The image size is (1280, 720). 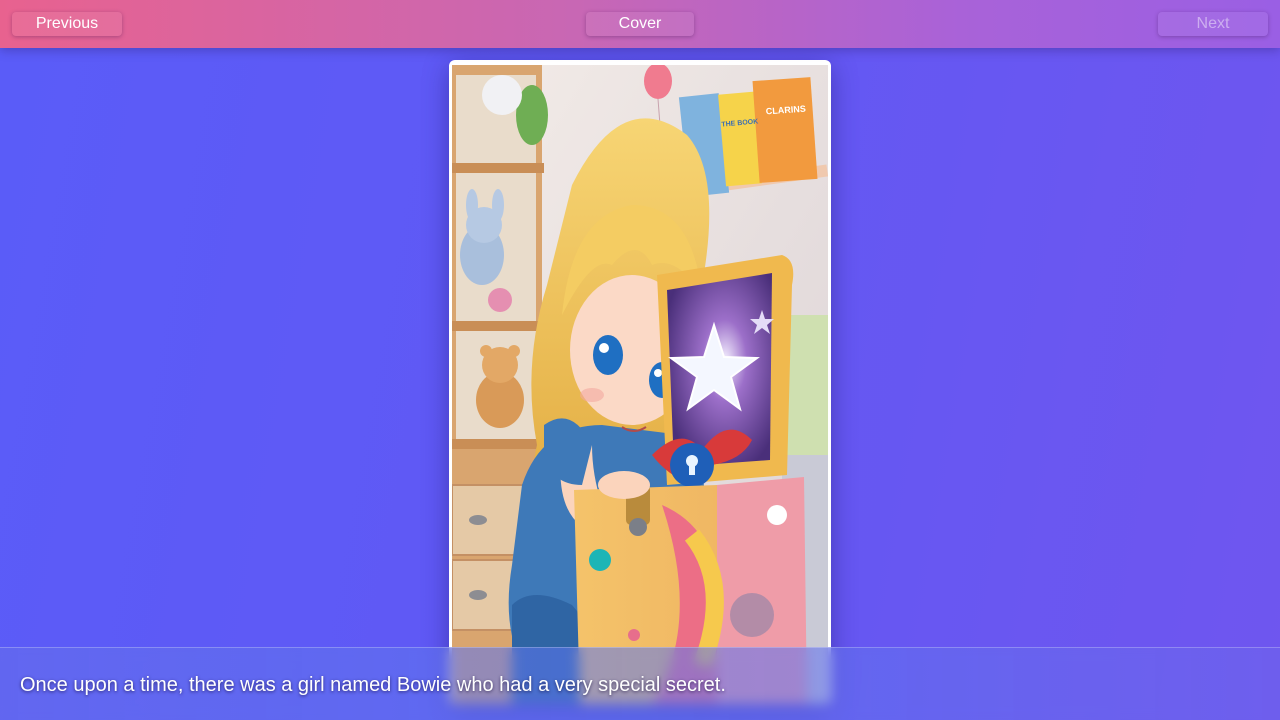 I want to click on next-button: Next, so click(x=1213, y=24).